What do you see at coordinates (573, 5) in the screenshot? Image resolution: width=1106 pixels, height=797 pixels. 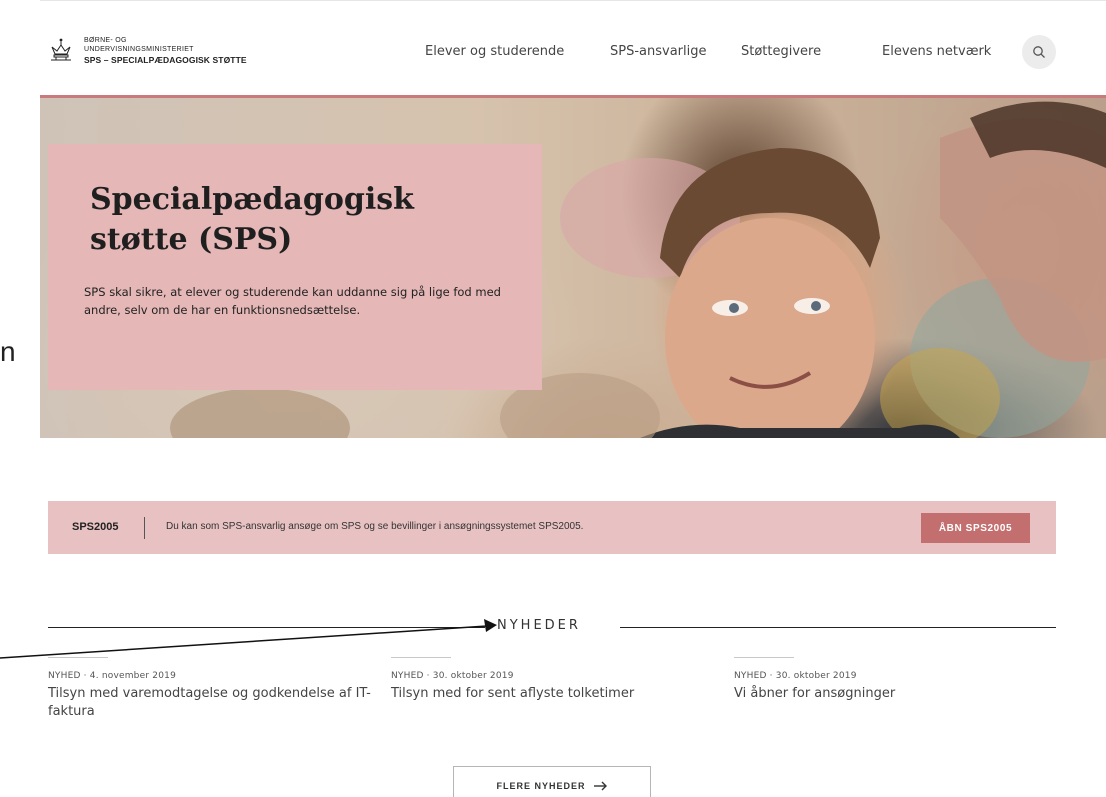 I see `top-border` at bounding box center [573, 5].